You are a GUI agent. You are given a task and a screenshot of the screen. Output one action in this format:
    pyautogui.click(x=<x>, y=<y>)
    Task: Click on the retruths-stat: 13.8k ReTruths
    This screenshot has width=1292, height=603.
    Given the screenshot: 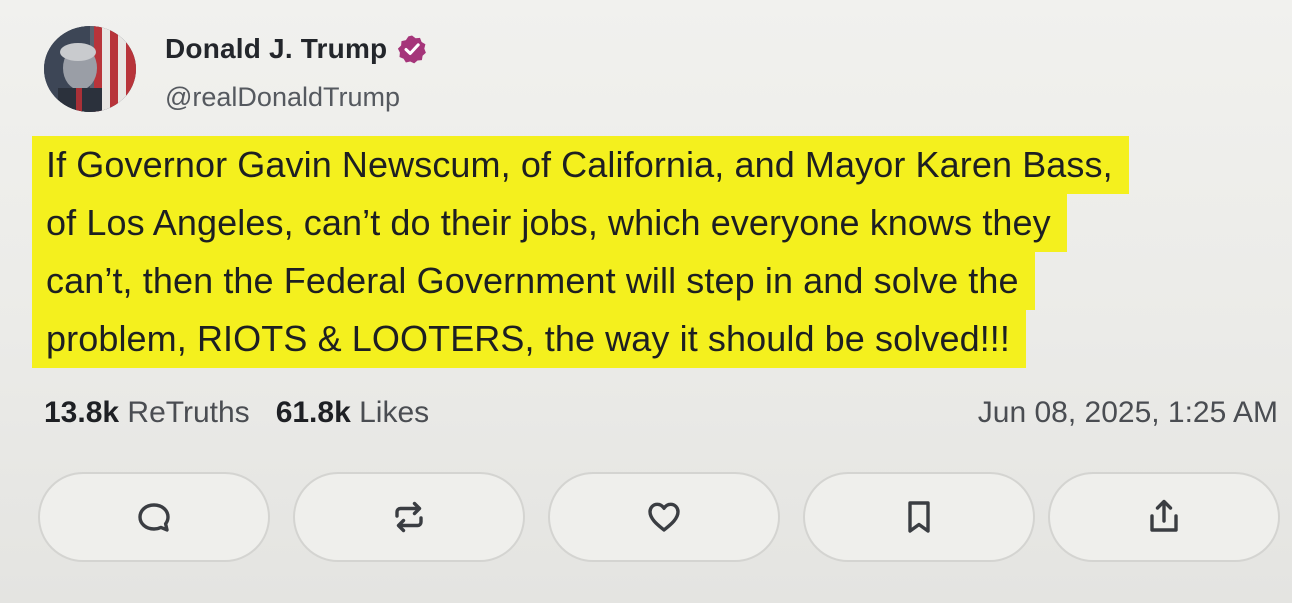 What is the action you would take?
    pyautogui.click(x=147, y=413)
    